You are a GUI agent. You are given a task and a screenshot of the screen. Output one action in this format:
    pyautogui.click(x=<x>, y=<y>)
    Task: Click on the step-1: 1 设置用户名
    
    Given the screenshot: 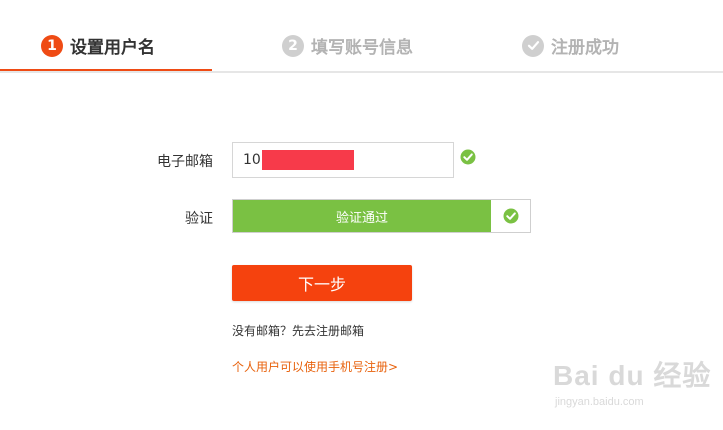 What is the action you would take?
    pyautogui.click(x=98, y=45)
    